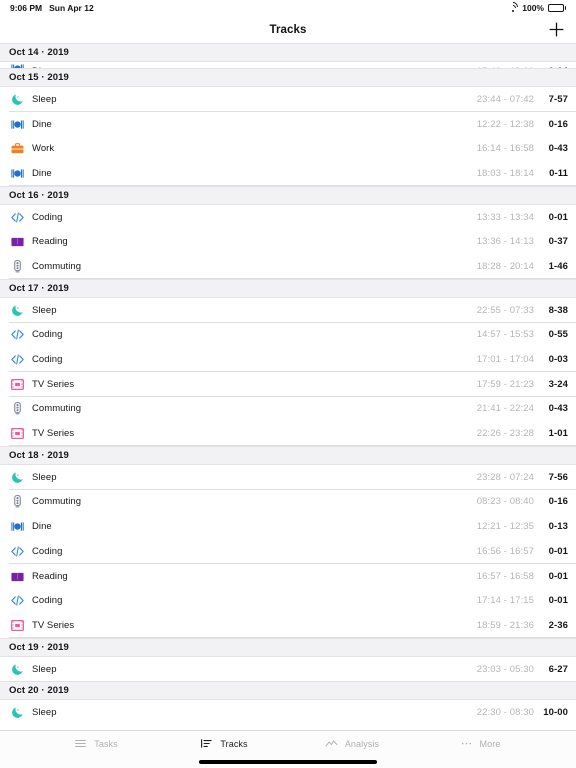 This screenshot has height=768, width=576. Describe the element at coordinates (288, 242) in the screenshot. I see `track-row: Reading 13:36 - 14:13 0-37` at that location.